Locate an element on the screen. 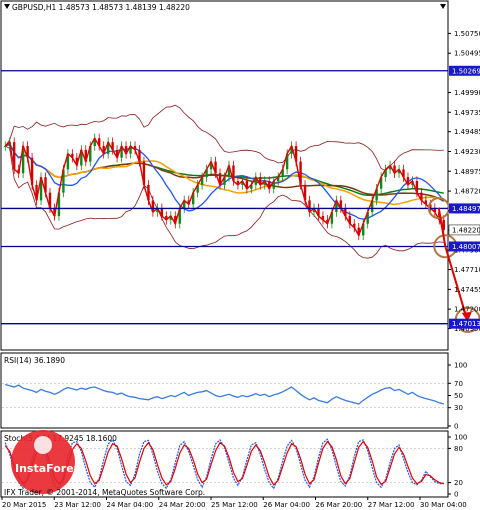  stoch-y-tick-label: 0 is located at coordinates (456, 495).